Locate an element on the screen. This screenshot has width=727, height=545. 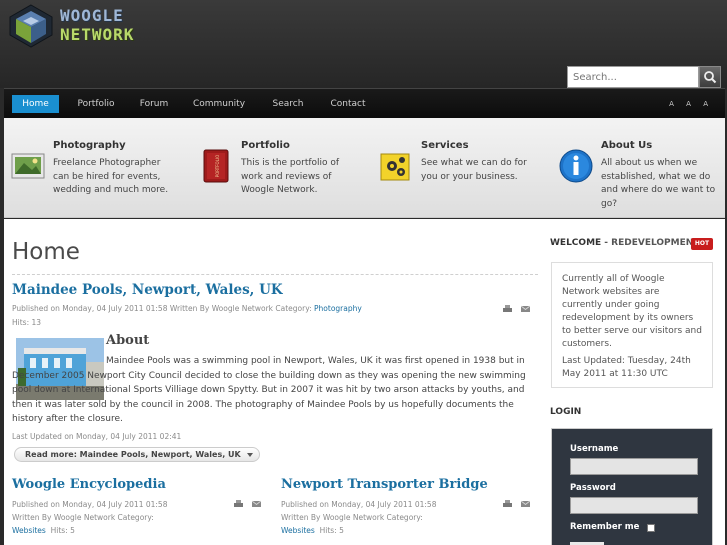
search-button is located at coordinates (710, 77).